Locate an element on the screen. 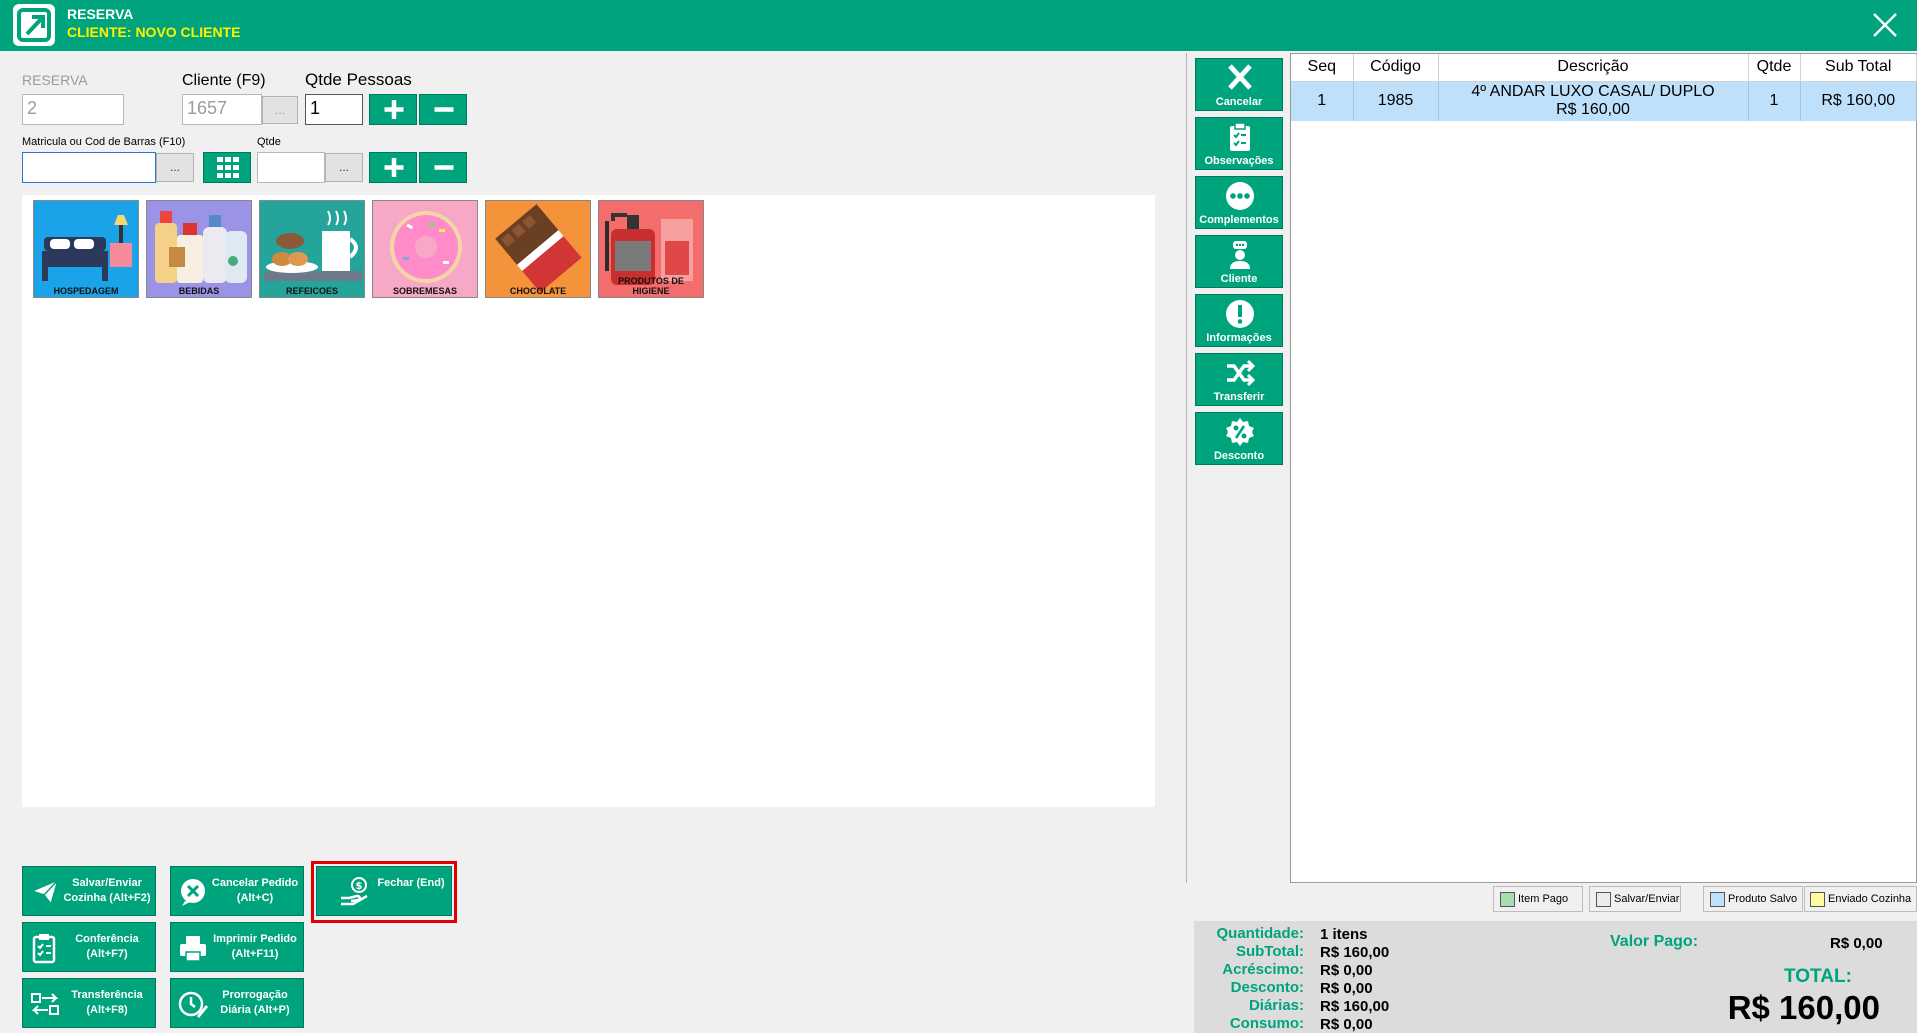 The image size is (1917, 1033). qtde-input is located at coordinates (291, 167).